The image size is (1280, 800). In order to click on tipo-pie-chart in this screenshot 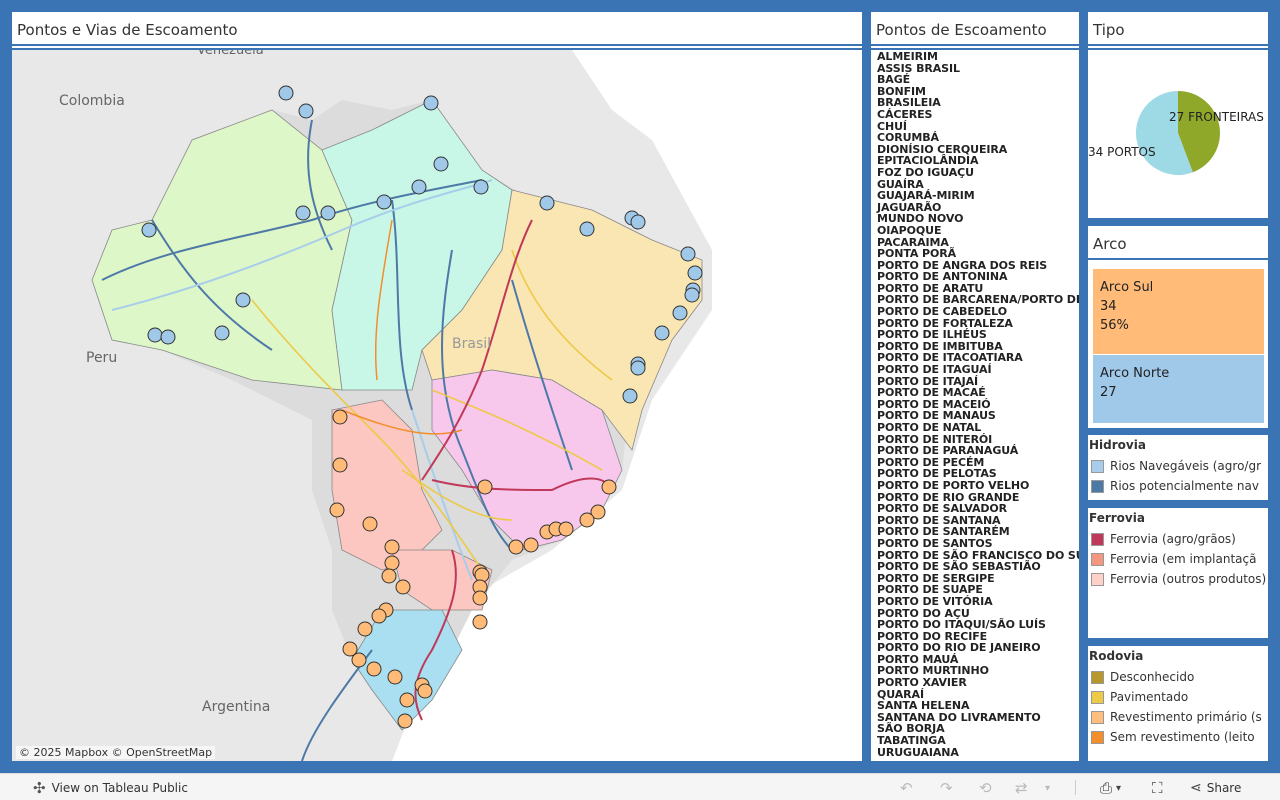, I will do `click(1178, 134)`.